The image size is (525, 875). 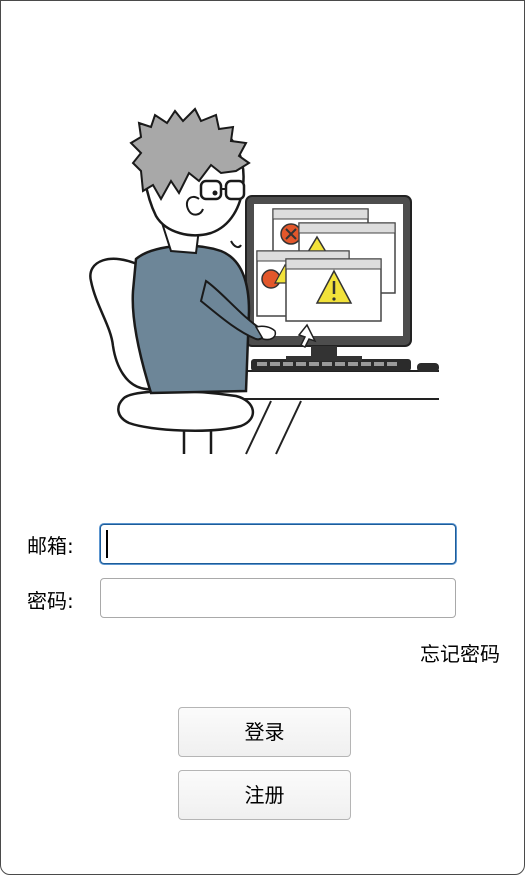 I want to click on login-button: 登录, so click(x=264, y=732).